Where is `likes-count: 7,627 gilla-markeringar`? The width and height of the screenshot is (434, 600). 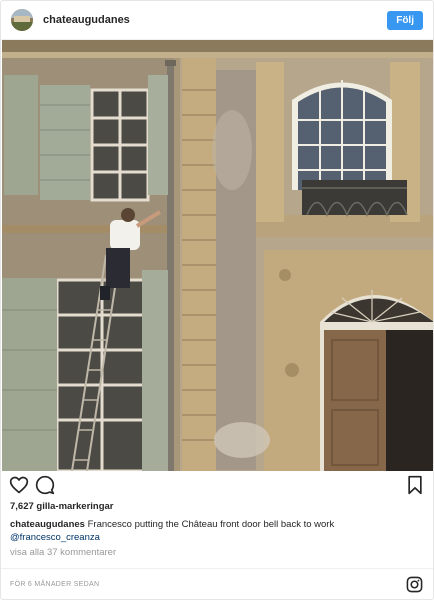
likes-count: 7,627 gilla-markeringar is located at coordinates (62, 506).